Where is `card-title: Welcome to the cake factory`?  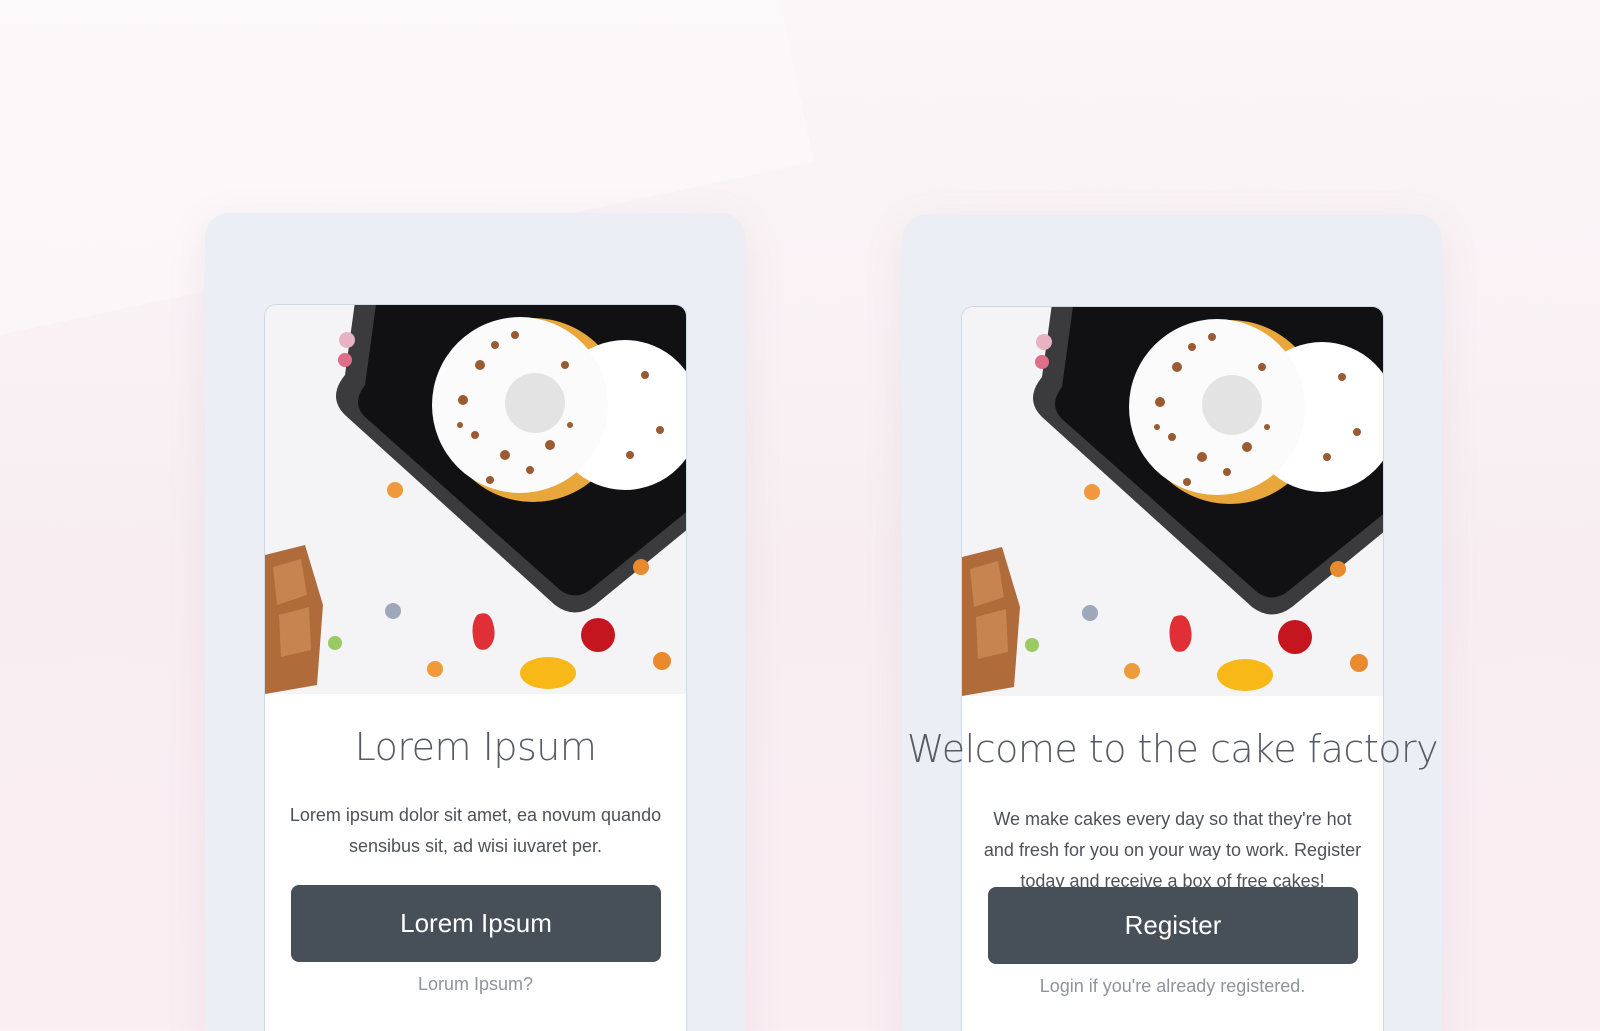 card-title: Welcome to the cake factory is located at coordinates (1172, 749).